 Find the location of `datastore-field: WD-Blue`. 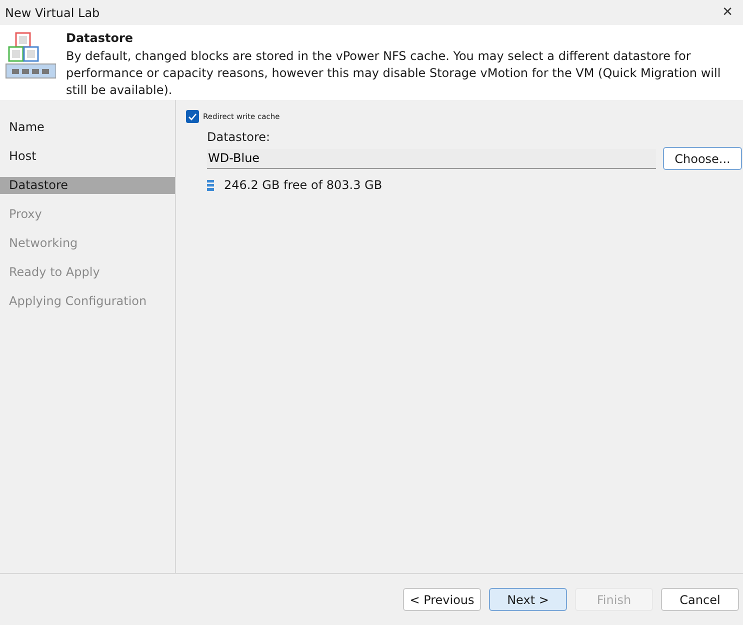

datastore-field: WD-Blue is located at coordinates (431, 158).